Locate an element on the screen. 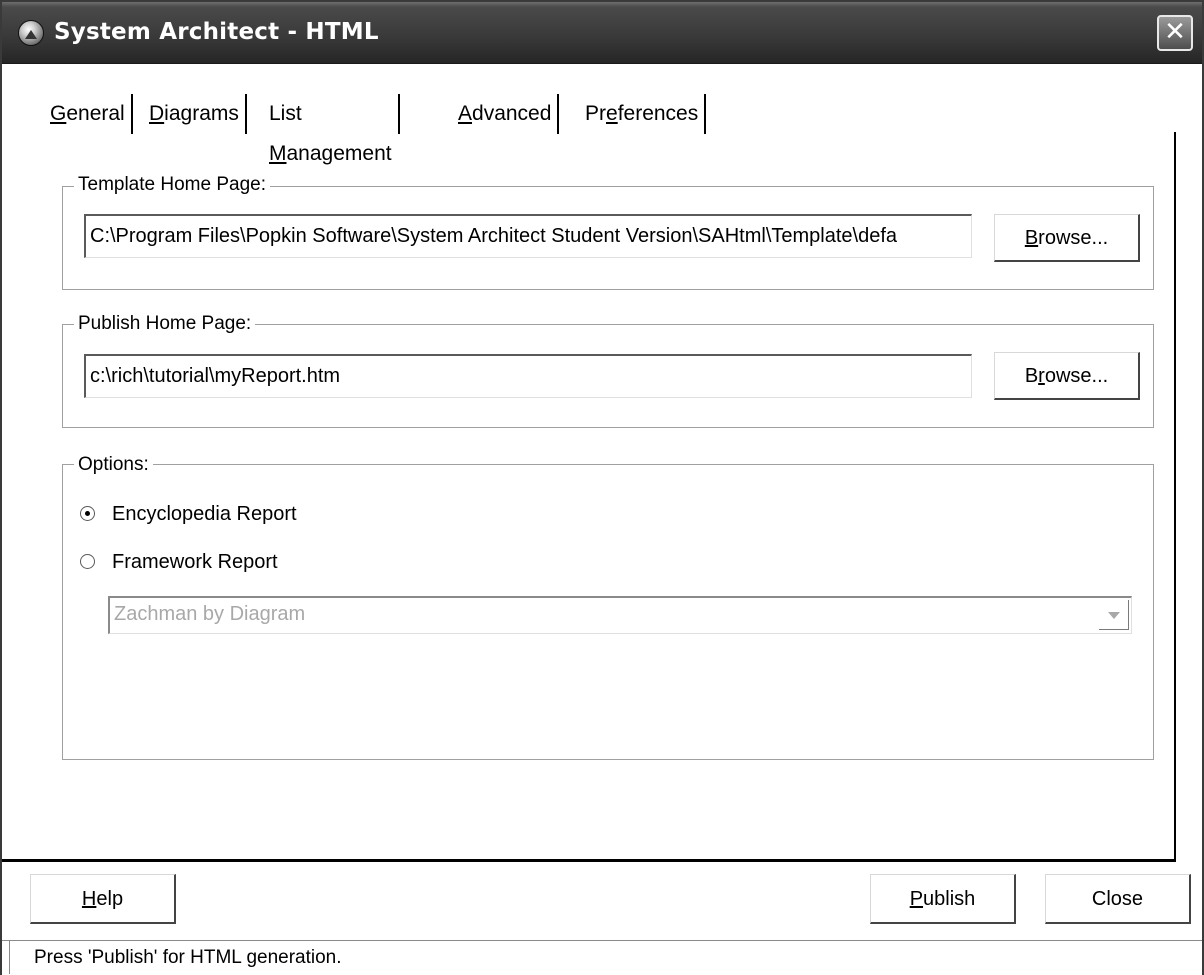  tab-panel-border is located at coordinates (1175, 496).